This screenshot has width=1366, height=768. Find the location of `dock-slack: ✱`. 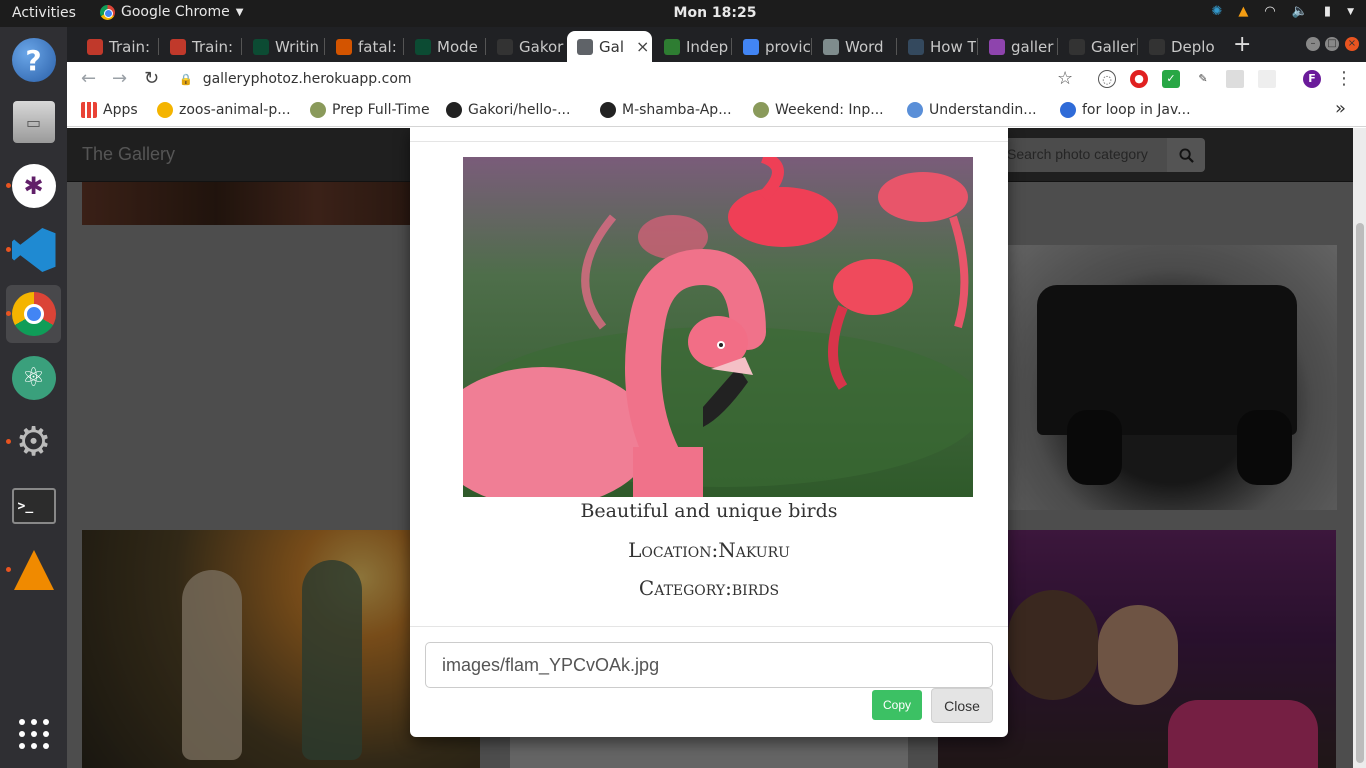

dock-slack: ✱ is located at coordinates (33, 186).